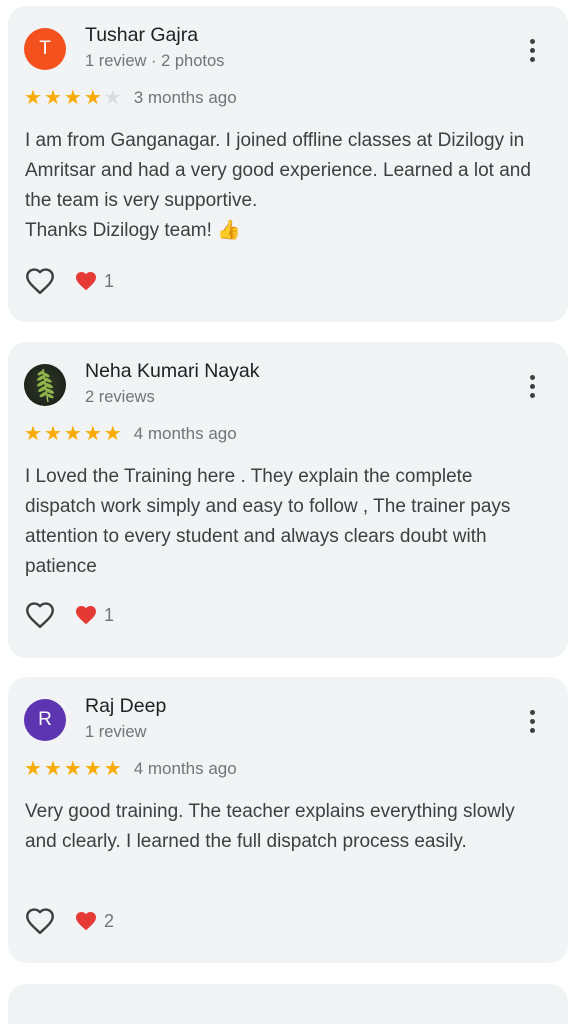 The image size is (576, 1024). Describe the element at coordinates (116, 732) in the screenshot. I see `reviewer-meta: 1 review` at that location.